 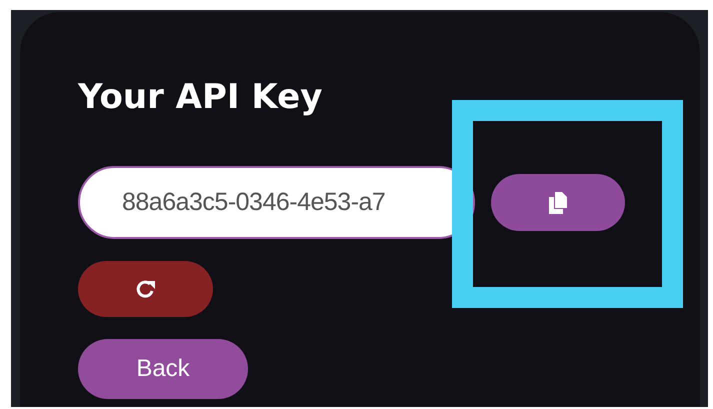 What do you see at coordinates (276, 202) in the screenshot?
I see `api-key-field: 88a6a3c5-0346-4e53-a7` at bounding box center [276, 202].